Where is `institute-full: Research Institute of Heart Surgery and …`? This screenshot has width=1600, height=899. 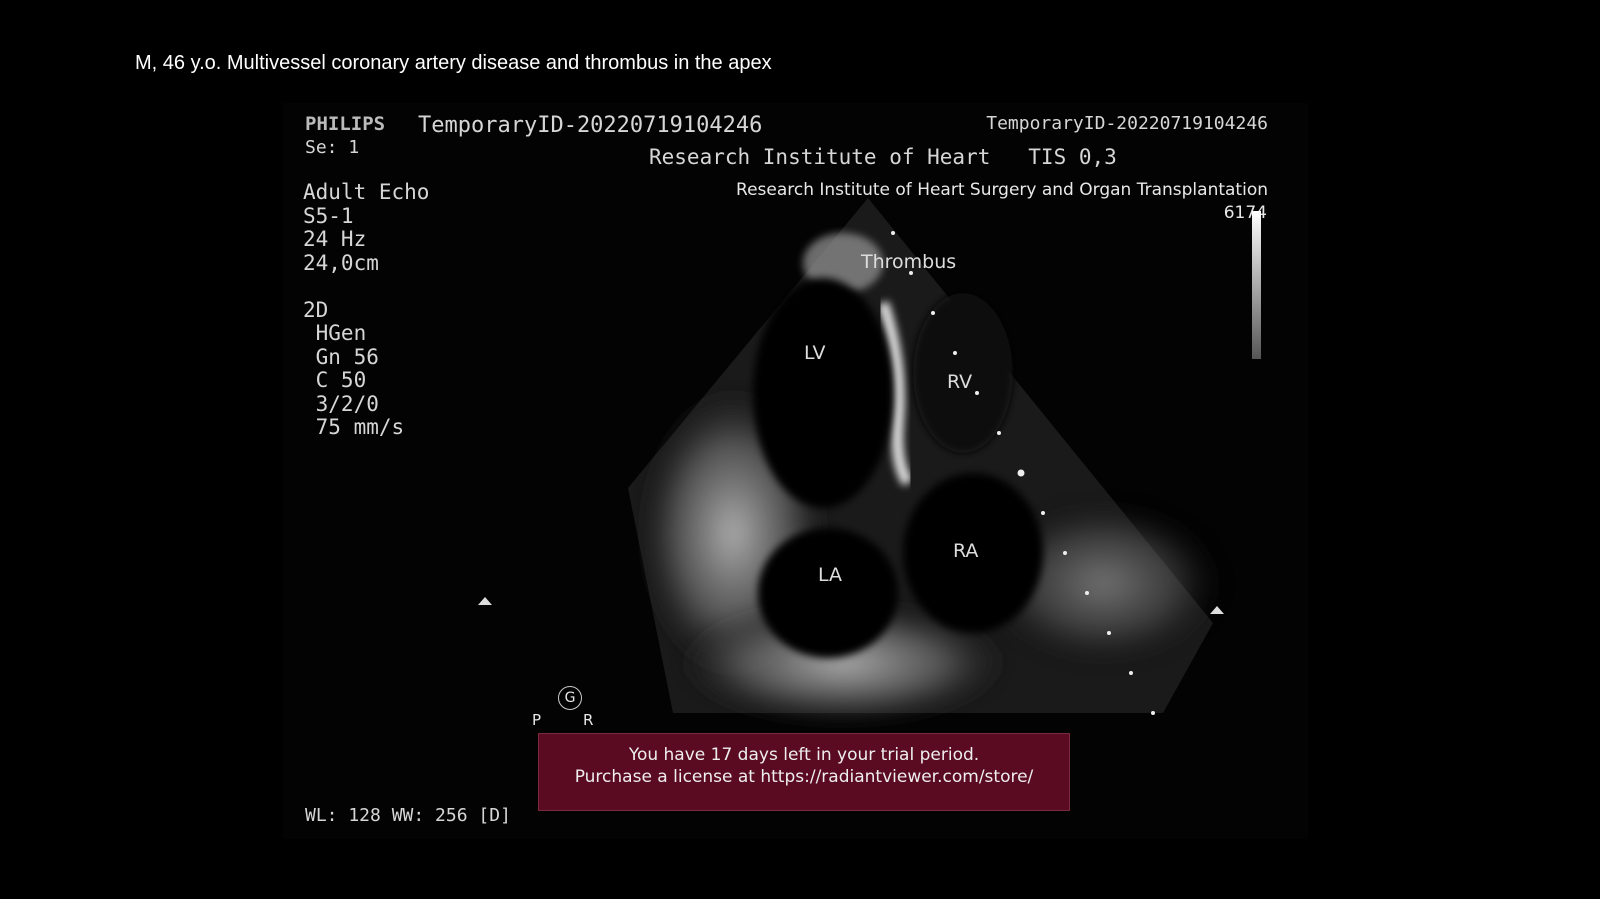 institute-full: Research Institute of Heart Surgery and … is located at coordinates (1002, 190).